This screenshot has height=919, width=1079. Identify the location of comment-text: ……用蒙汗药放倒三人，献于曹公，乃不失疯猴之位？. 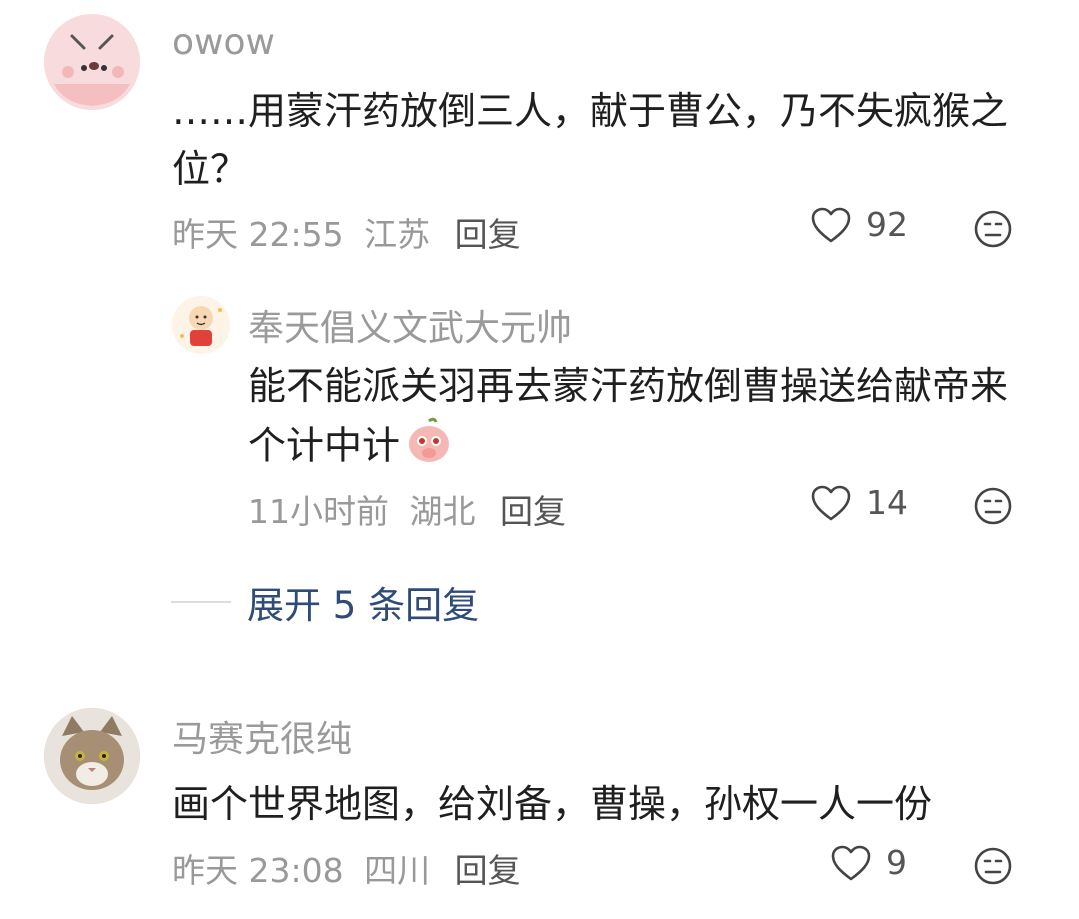
(590, 140).